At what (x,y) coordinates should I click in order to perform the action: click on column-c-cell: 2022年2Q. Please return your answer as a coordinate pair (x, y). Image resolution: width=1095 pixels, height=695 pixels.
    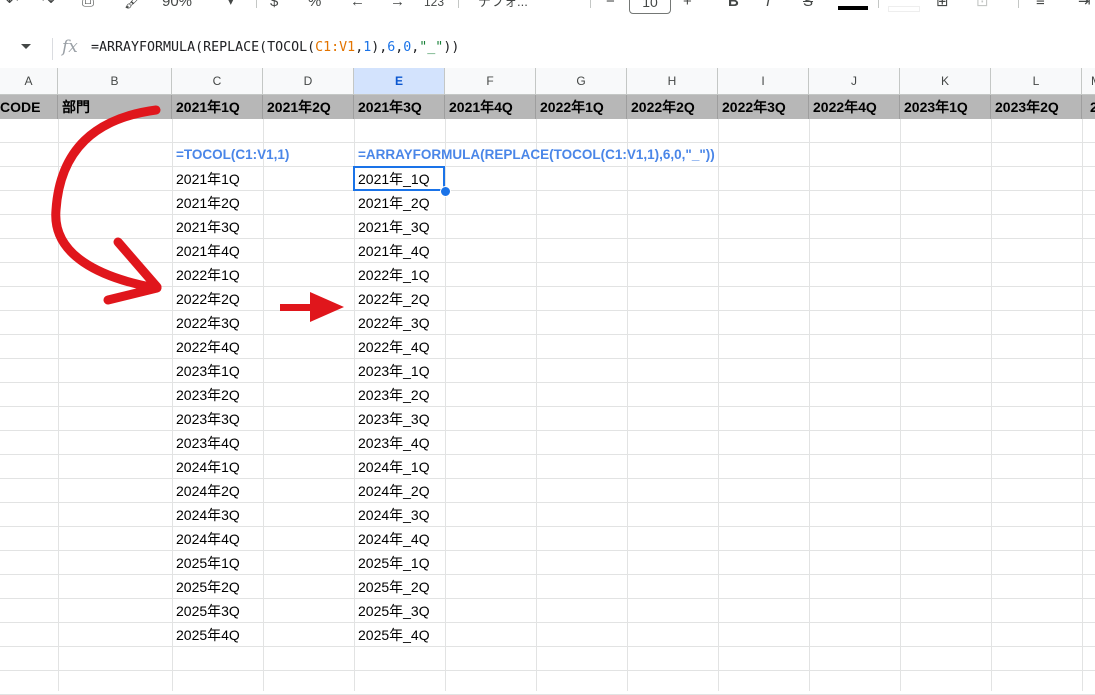
    Looking at the image, I should click on (206, 299).